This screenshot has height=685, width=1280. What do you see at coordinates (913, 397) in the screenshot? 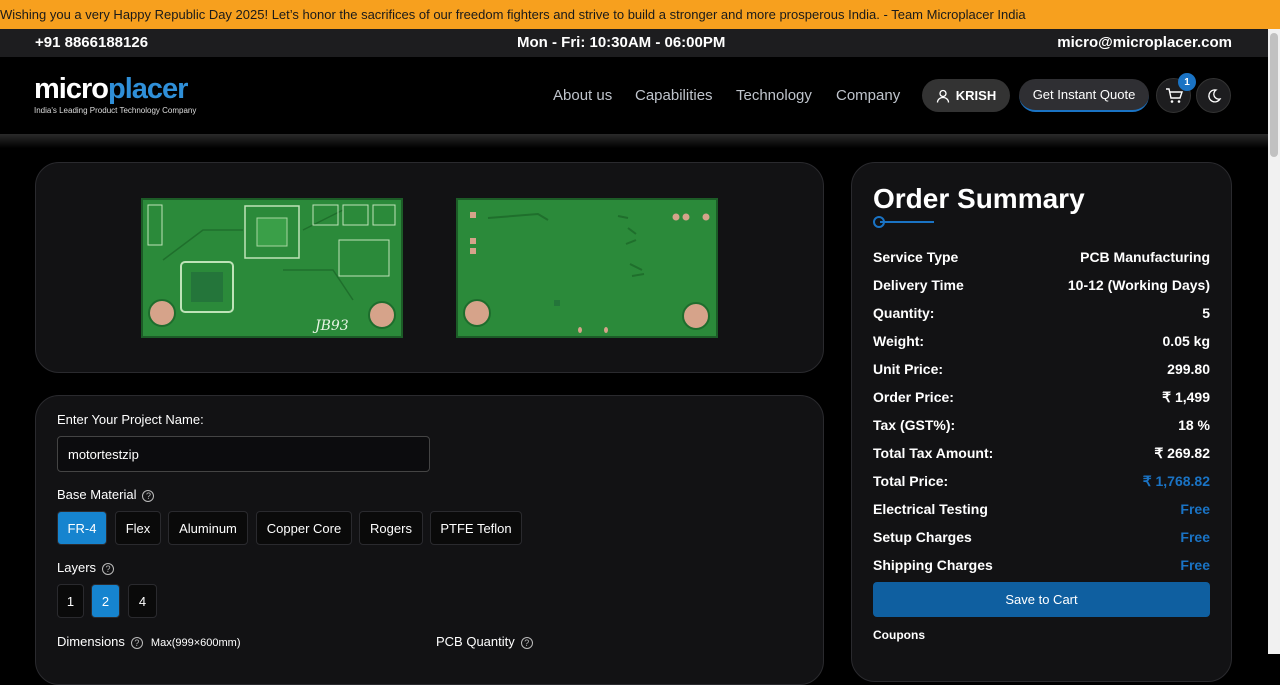
I see `summary-row-label: Order Price:` at bounding box center [913, 397].